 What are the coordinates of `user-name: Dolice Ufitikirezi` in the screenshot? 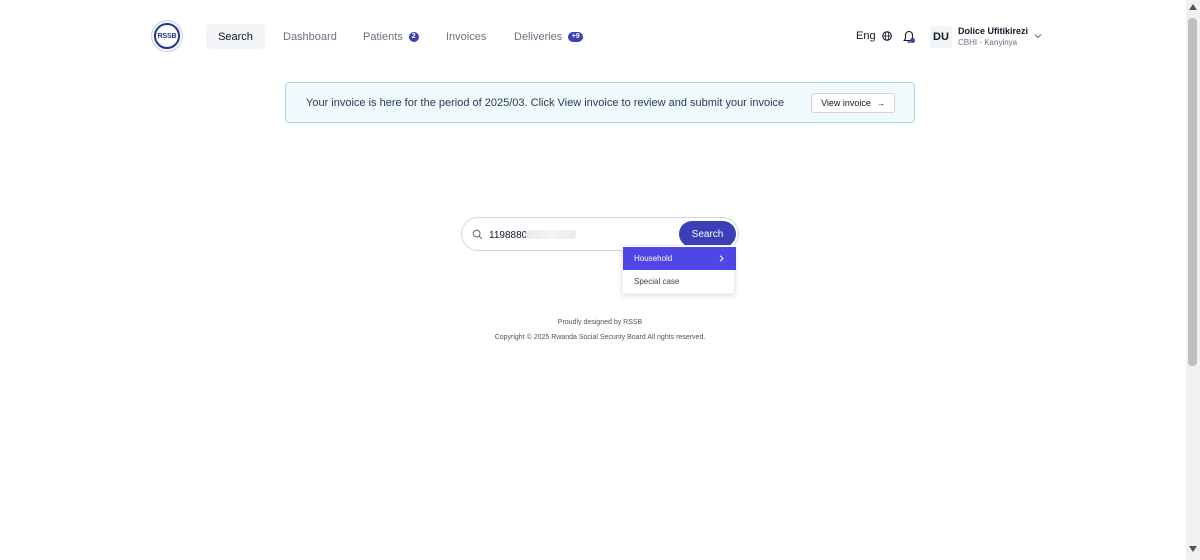 It's located at (993, 31).